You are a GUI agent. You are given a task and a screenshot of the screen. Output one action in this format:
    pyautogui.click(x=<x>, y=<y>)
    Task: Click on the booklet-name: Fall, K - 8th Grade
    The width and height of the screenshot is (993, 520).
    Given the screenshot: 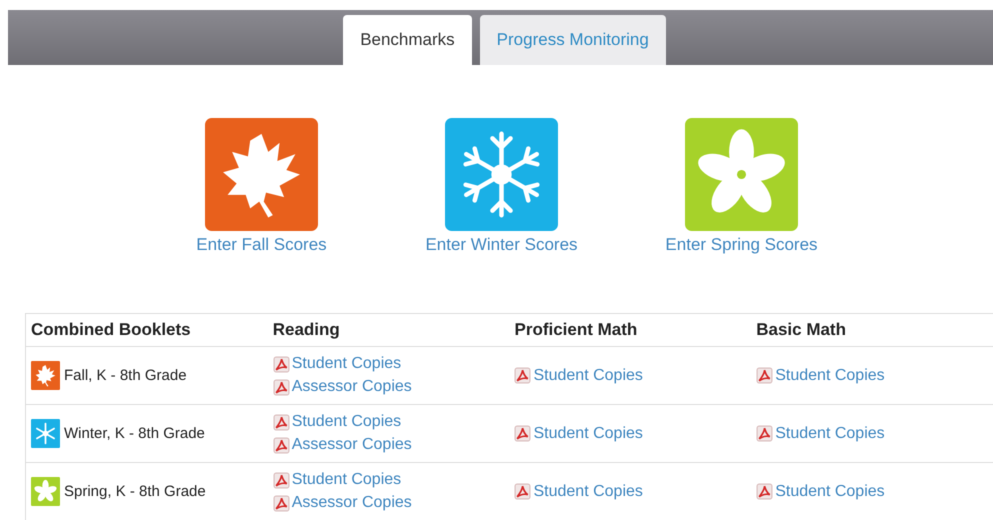 What is the action you would take?
    pyautogui.click(x=125, y=375)
    